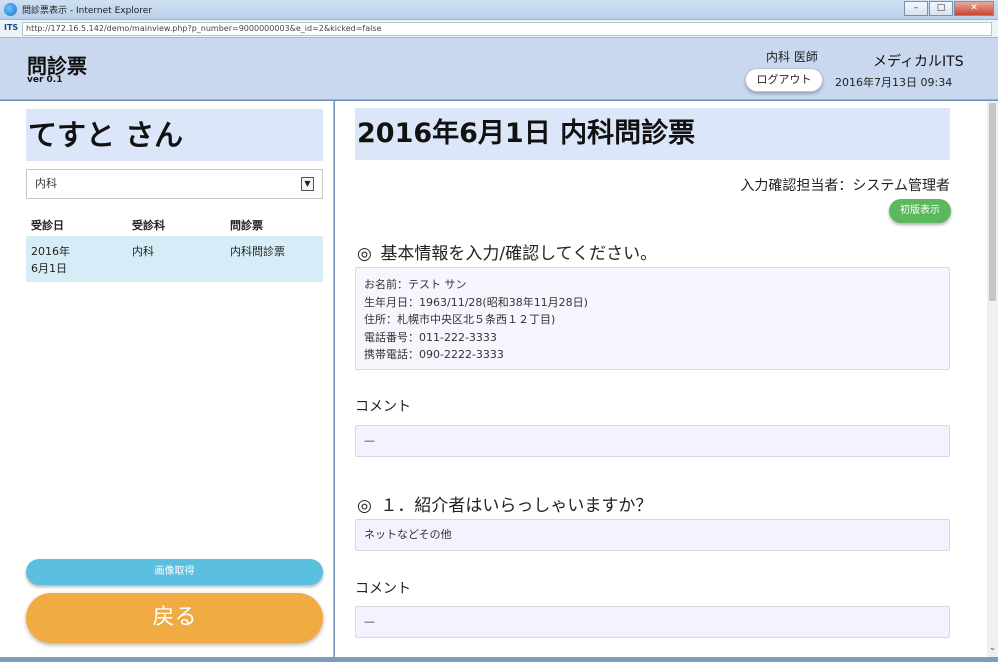  I want to click on document-title: 2016年6月1日 内科問診票, so click(652, 134).